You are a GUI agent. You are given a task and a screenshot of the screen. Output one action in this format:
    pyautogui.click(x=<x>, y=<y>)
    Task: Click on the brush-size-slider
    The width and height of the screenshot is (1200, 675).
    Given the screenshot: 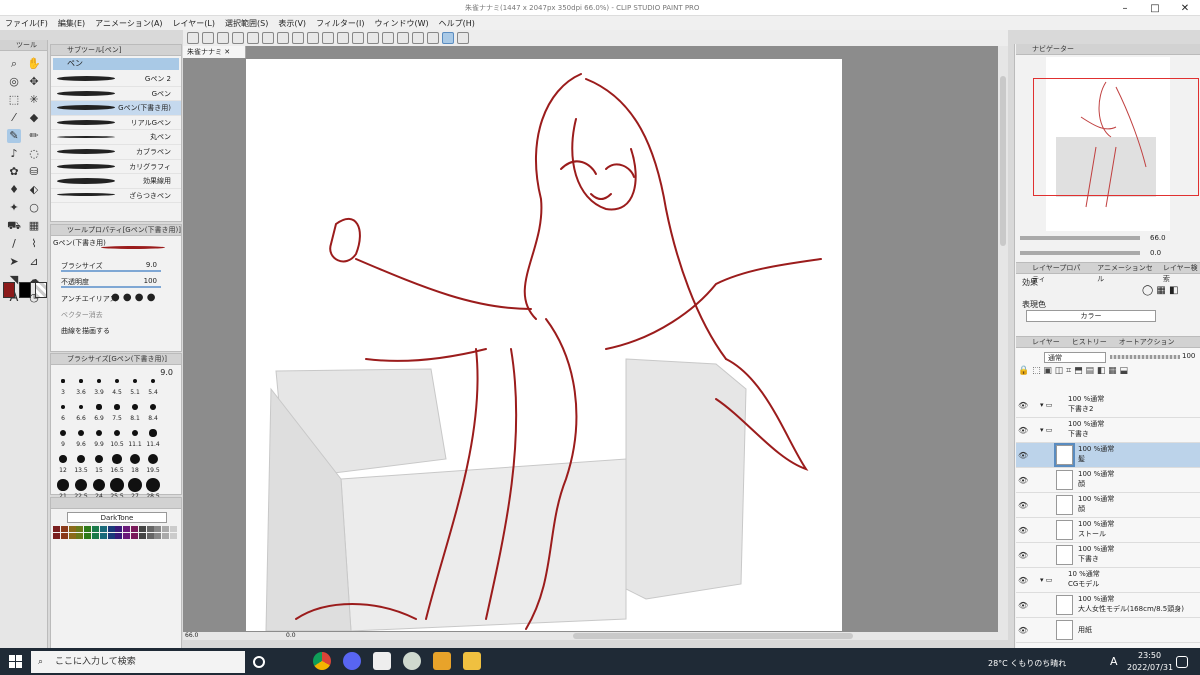 What is the action you would take?
    pyautogui.click(x=111, y=271)
    